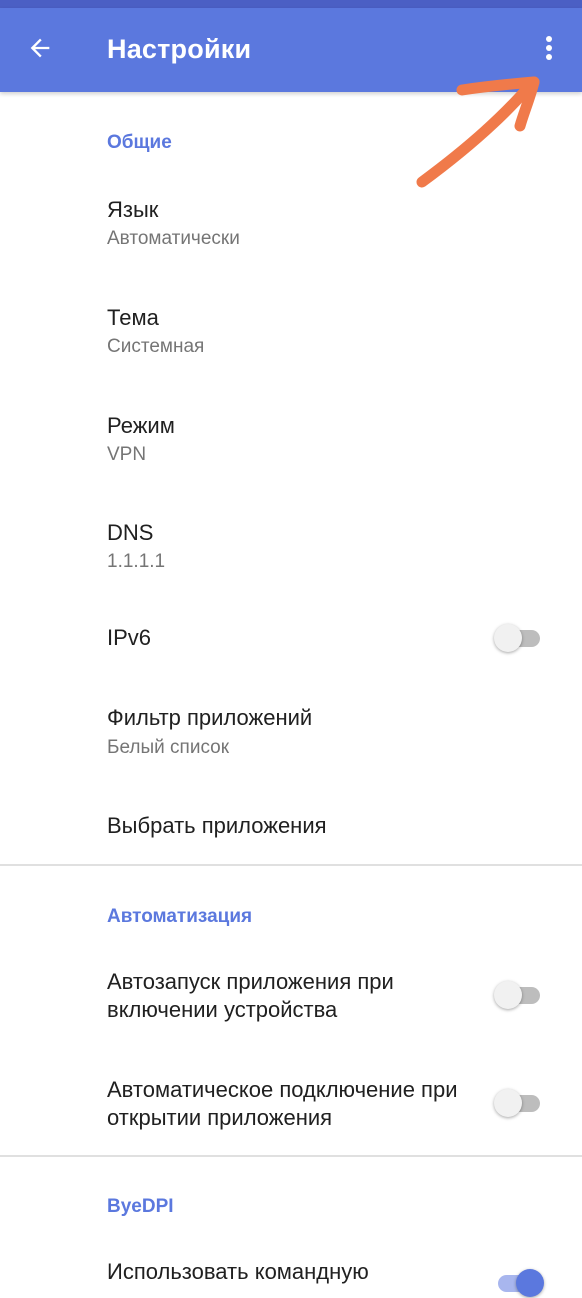 The width and height of the screenshot is (582, 1298). What do you see at coordinates (210, 717) in the screenshot?
I see `pref-title: Фильтр приложений` at bounding box center [210, 717].